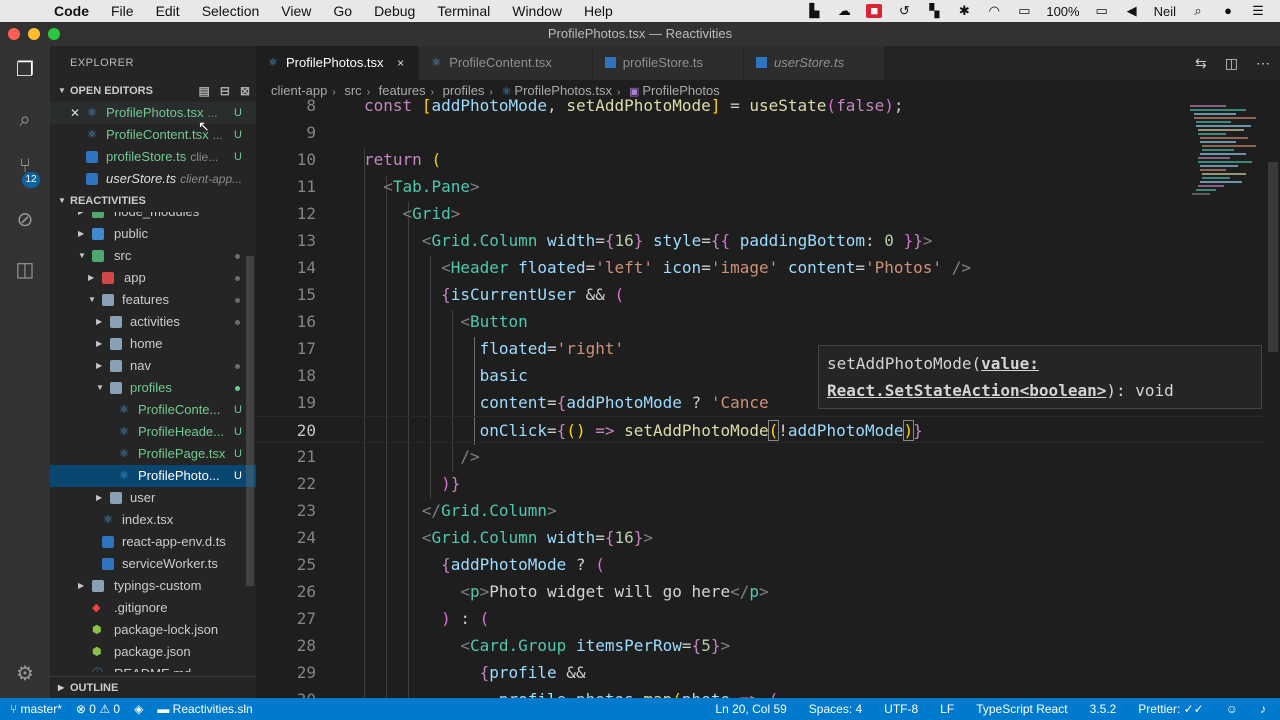 The width and height of the screenshot is (1280, 720). I want to click on tab-profile-content: ⚛ ProfileContent.tsx, so click(506, 63).